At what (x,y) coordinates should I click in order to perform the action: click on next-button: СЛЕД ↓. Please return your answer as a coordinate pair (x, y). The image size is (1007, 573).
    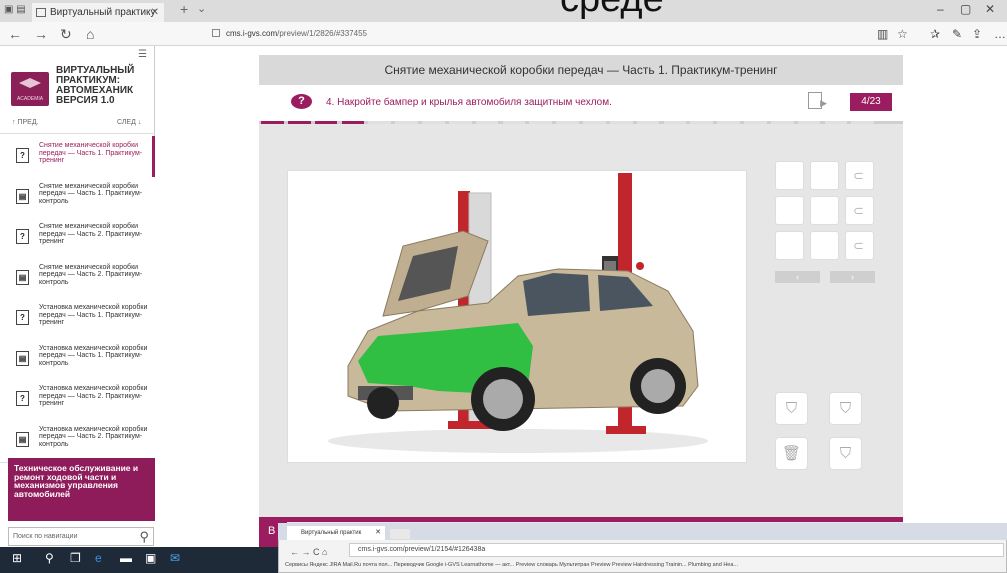
    Looking at the image, I should click on (129, 122).